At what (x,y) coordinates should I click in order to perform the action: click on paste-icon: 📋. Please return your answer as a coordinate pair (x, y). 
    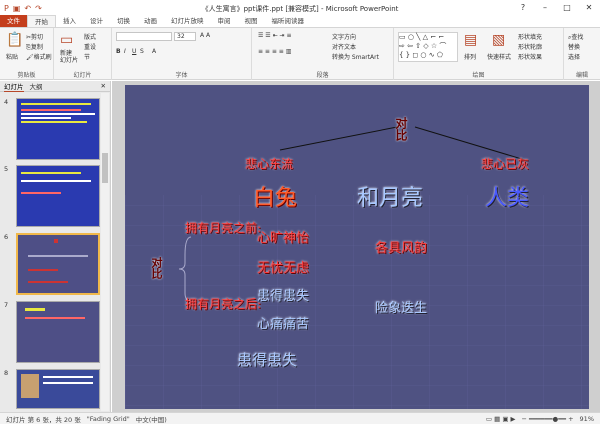
    Looking at the image, I should click on (14, 40).